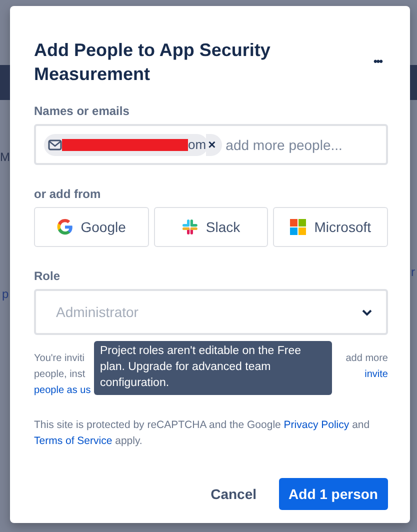 This screenshot has width=417, height=532. What do you see at coordinates (60, 375) in the screenshot?
I see `notice-text: people, inst` at bounding box center [60, 375].